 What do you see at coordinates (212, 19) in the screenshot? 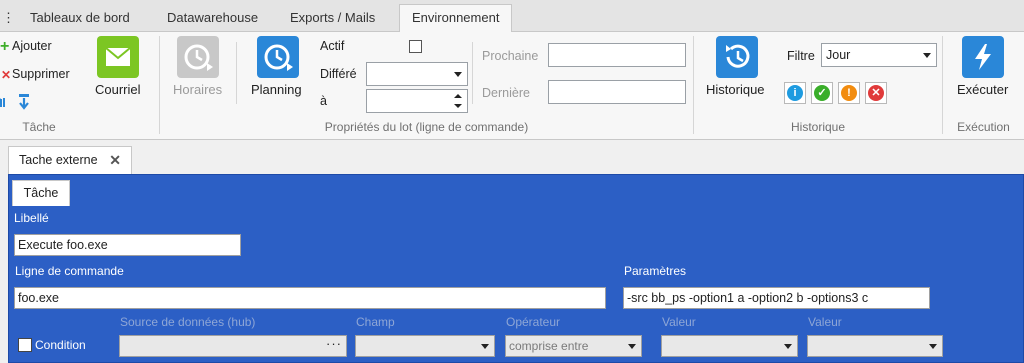
I see `tab-datawarehouse: Datawarehouse` at bounding box center [212, 19].